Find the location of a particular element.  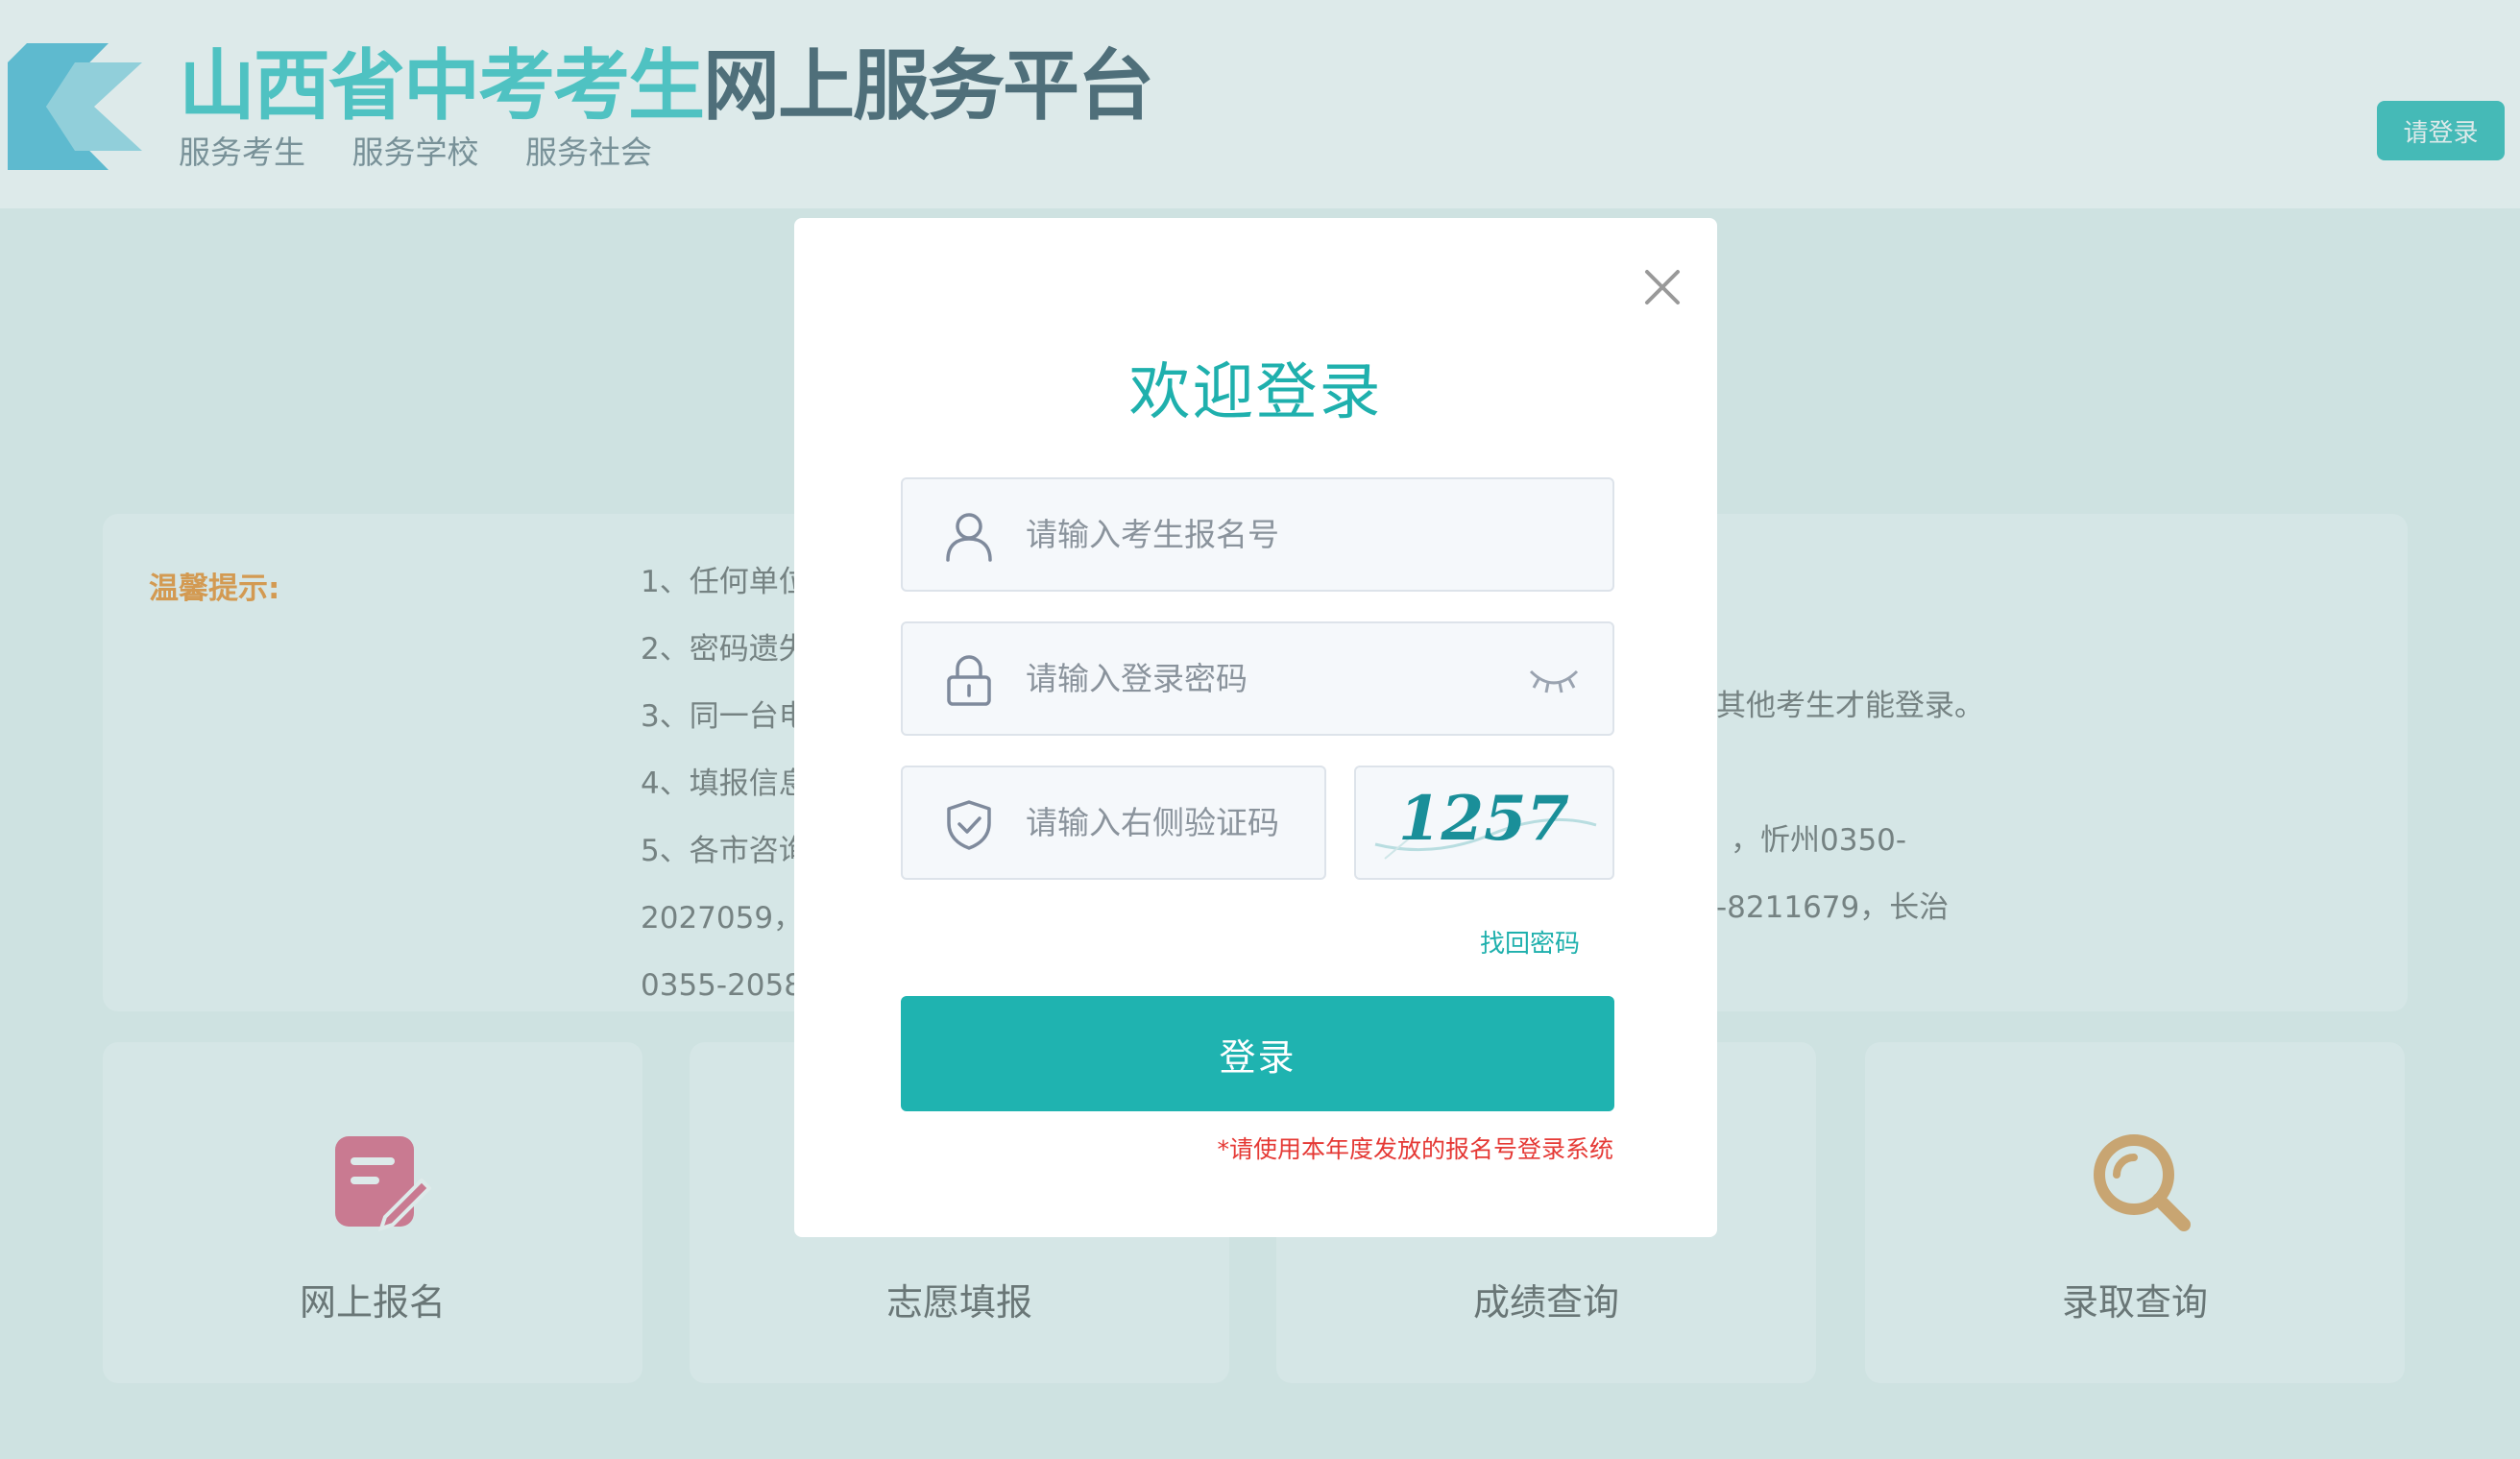

captcha-graphic: 1257 is located at coordinates (1485, 821).